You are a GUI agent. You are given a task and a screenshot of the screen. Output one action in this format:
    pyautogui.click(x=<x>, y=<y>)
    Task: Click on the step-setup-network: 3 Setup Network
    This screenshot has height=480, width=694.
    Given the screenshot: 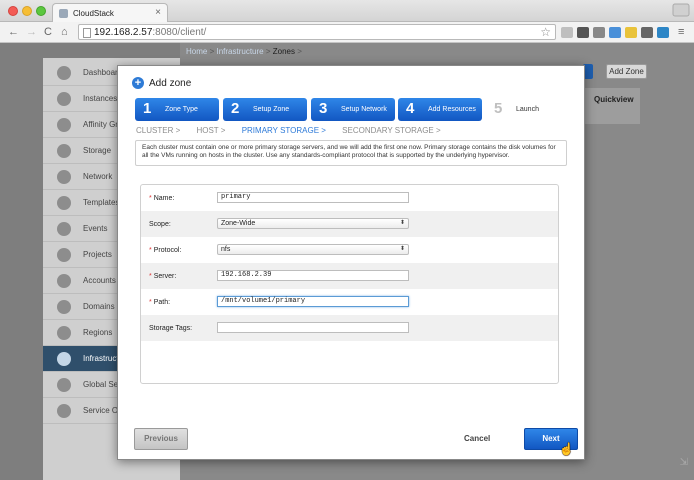 What is the action you would take?
    pyautogui.click(x=353, y=109)
    